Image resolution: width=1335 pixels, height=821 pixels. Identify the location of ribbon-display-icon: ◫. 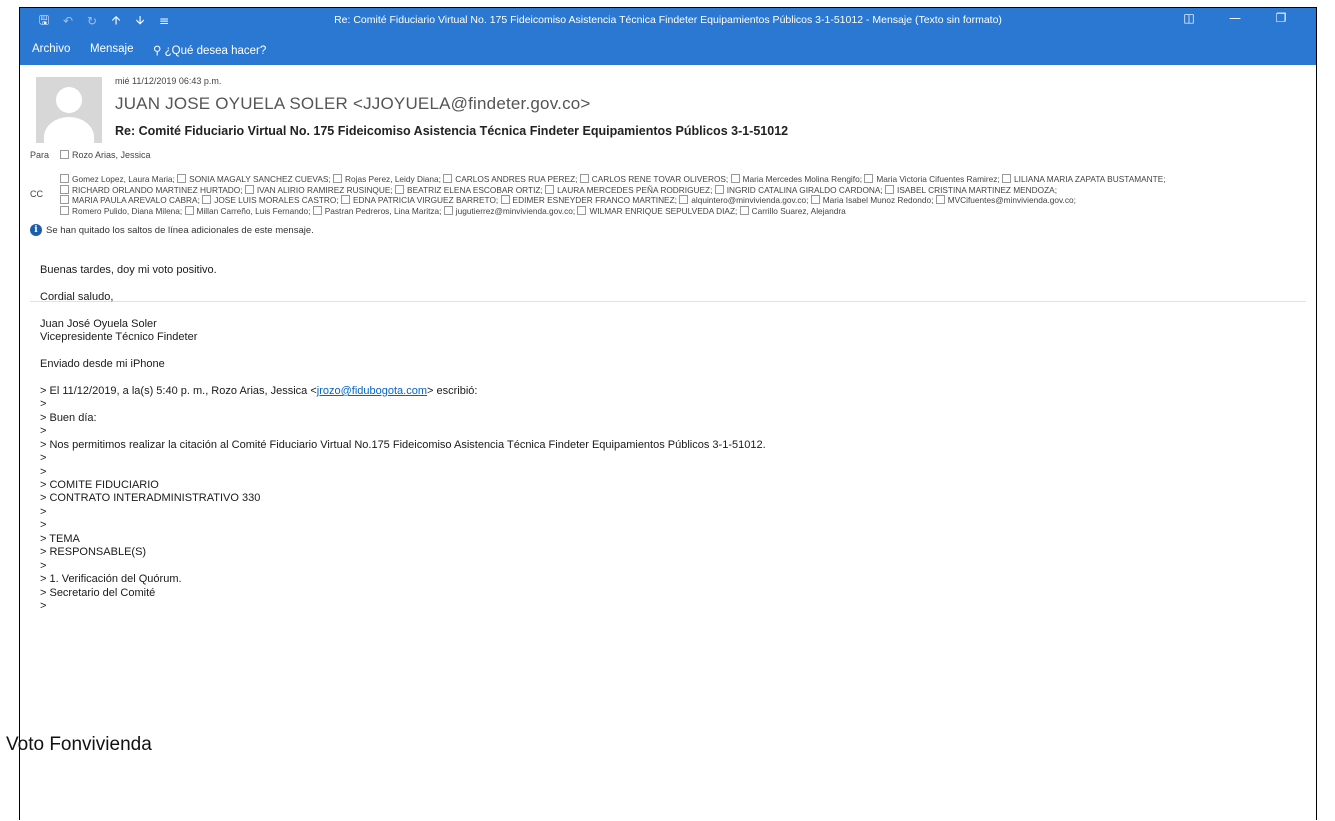
(1189, 18).